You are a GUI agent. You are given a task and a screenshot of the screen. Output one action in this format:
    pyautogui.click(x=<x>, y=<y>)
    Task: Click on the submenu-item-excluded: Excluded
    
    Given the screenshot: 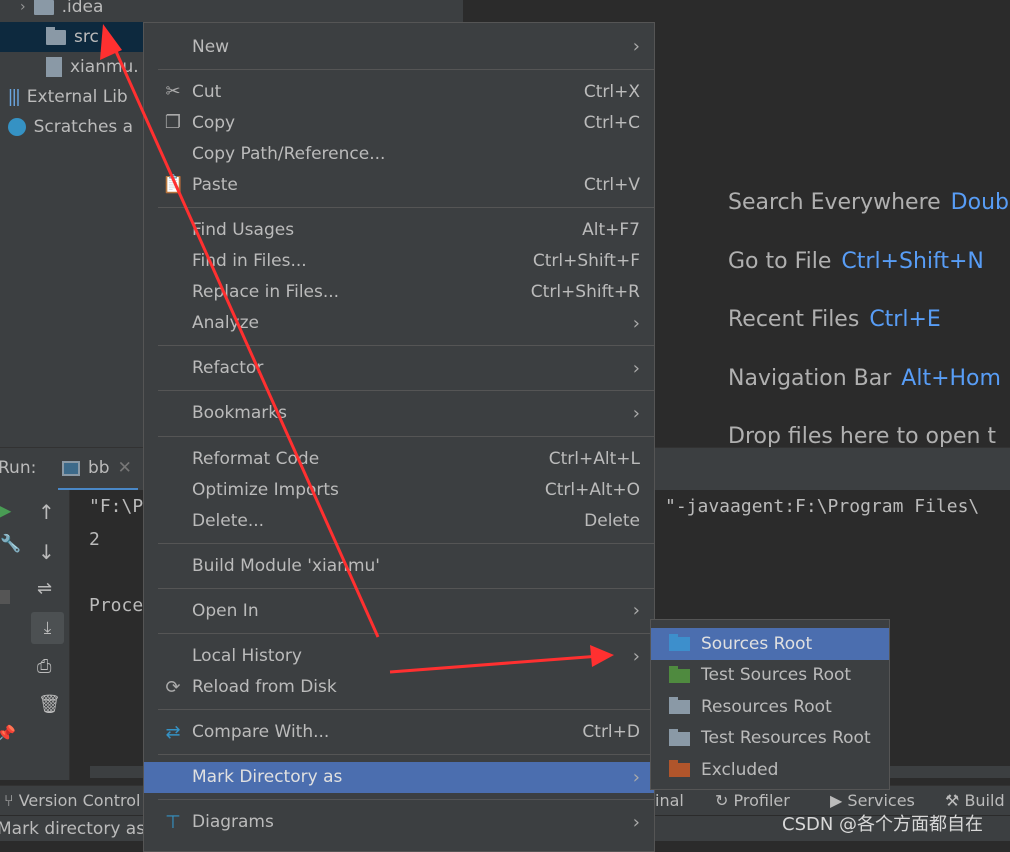 What is the action you would take?
    pyautogui.click(x=770, y=770)
    